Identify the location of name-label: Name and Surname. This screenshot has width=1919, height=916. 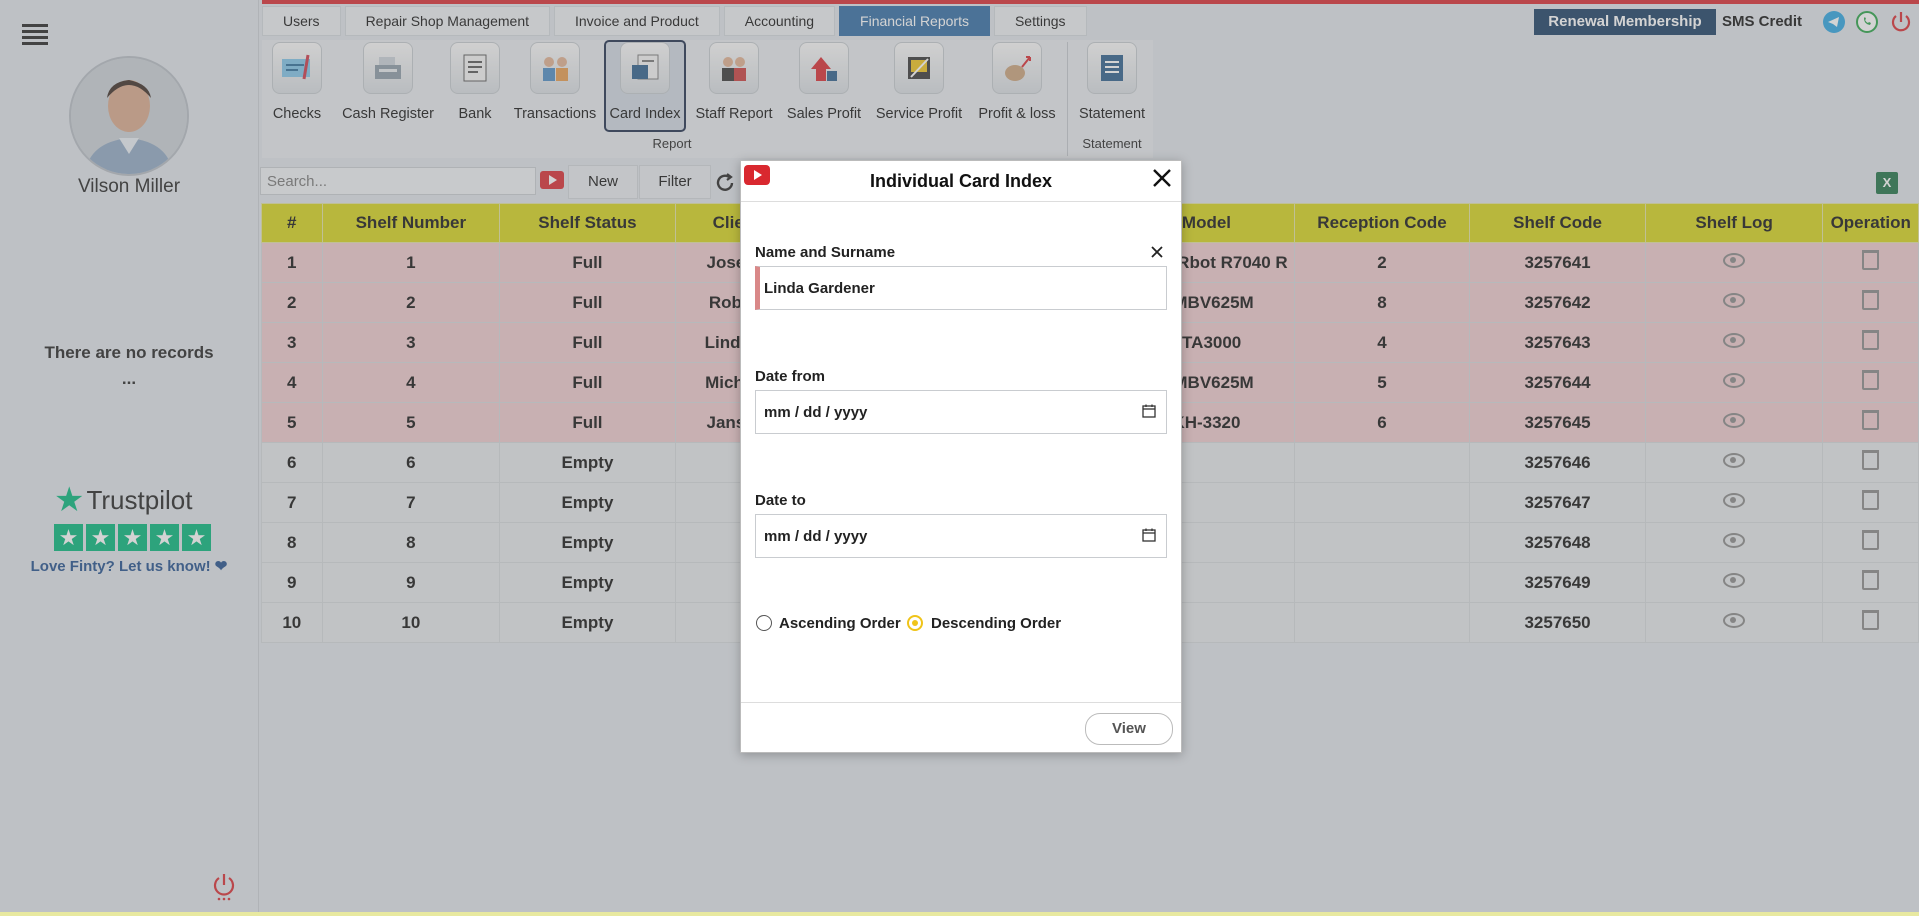
(825, 252).